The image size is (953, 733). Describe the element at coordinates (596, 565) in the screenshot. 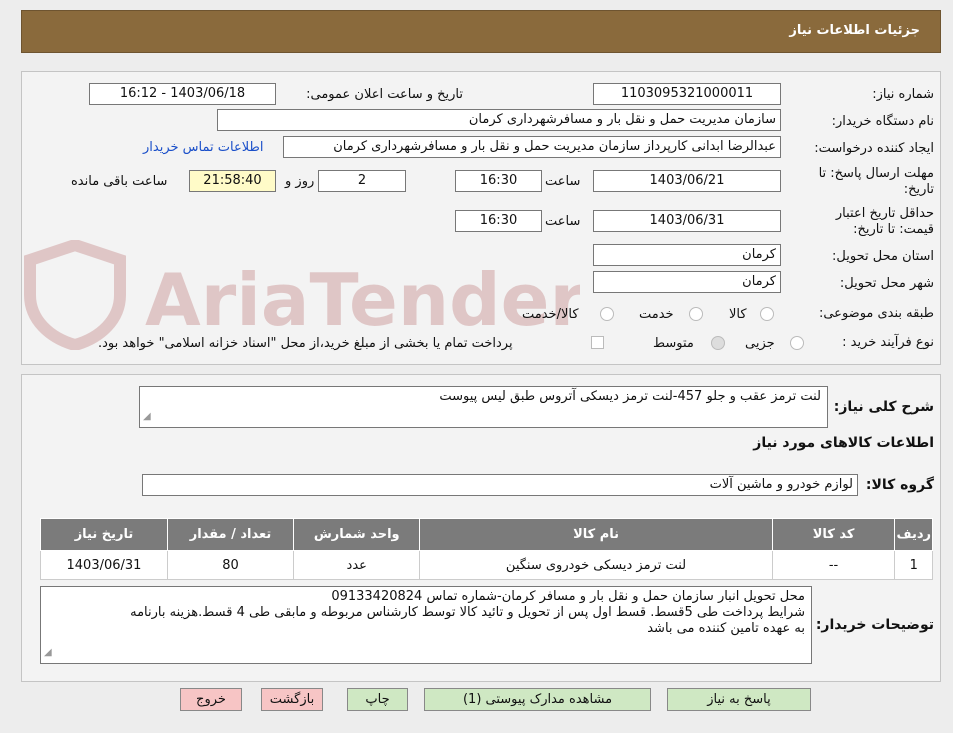

I see `cell-name: لنت ترمز دیسکی خودروی سنگین` at that location.